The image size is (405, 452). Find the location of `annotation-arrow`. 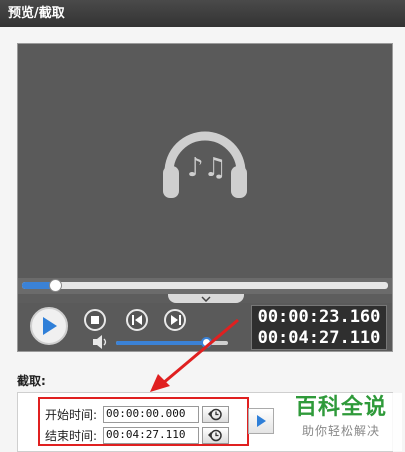

annotation-arrow is located at coordinates (194, 355).